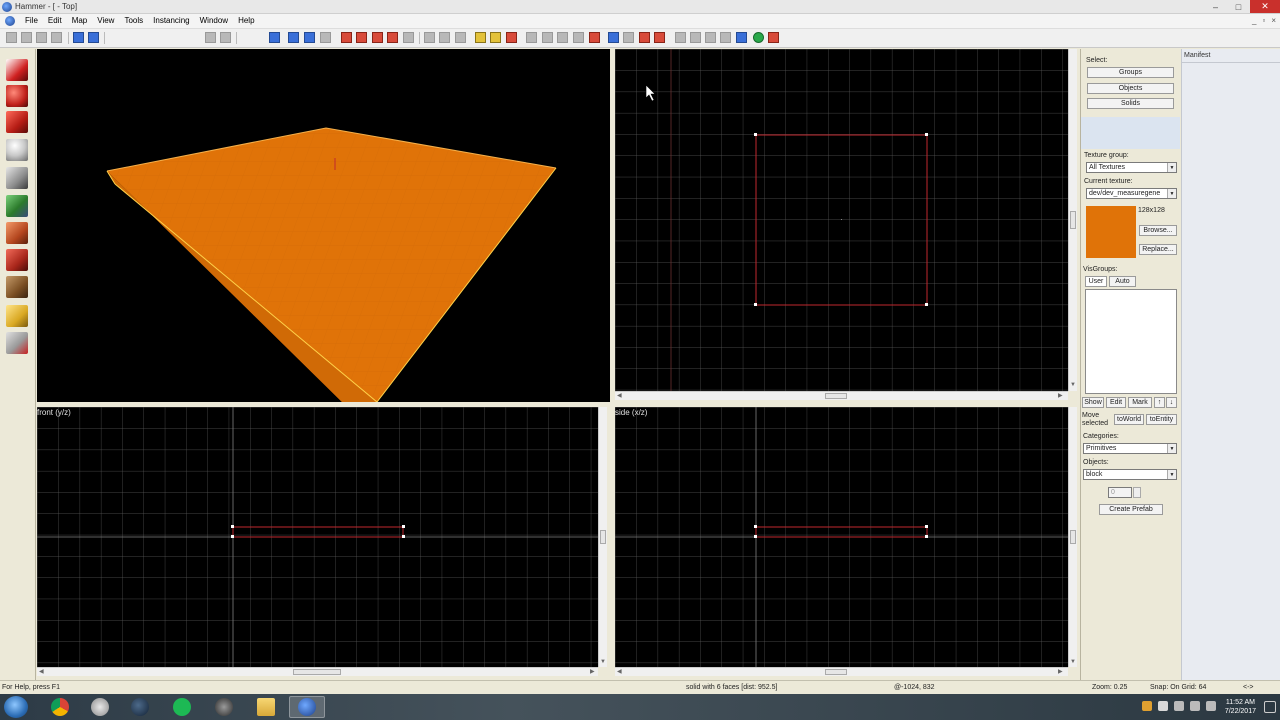 Image resolution: width=1280 pixels, height=720 pixels. Describe the element at coordinates (54, 412) in the screenshot. I see `front-viewport-label: front (y/z)` at that location.